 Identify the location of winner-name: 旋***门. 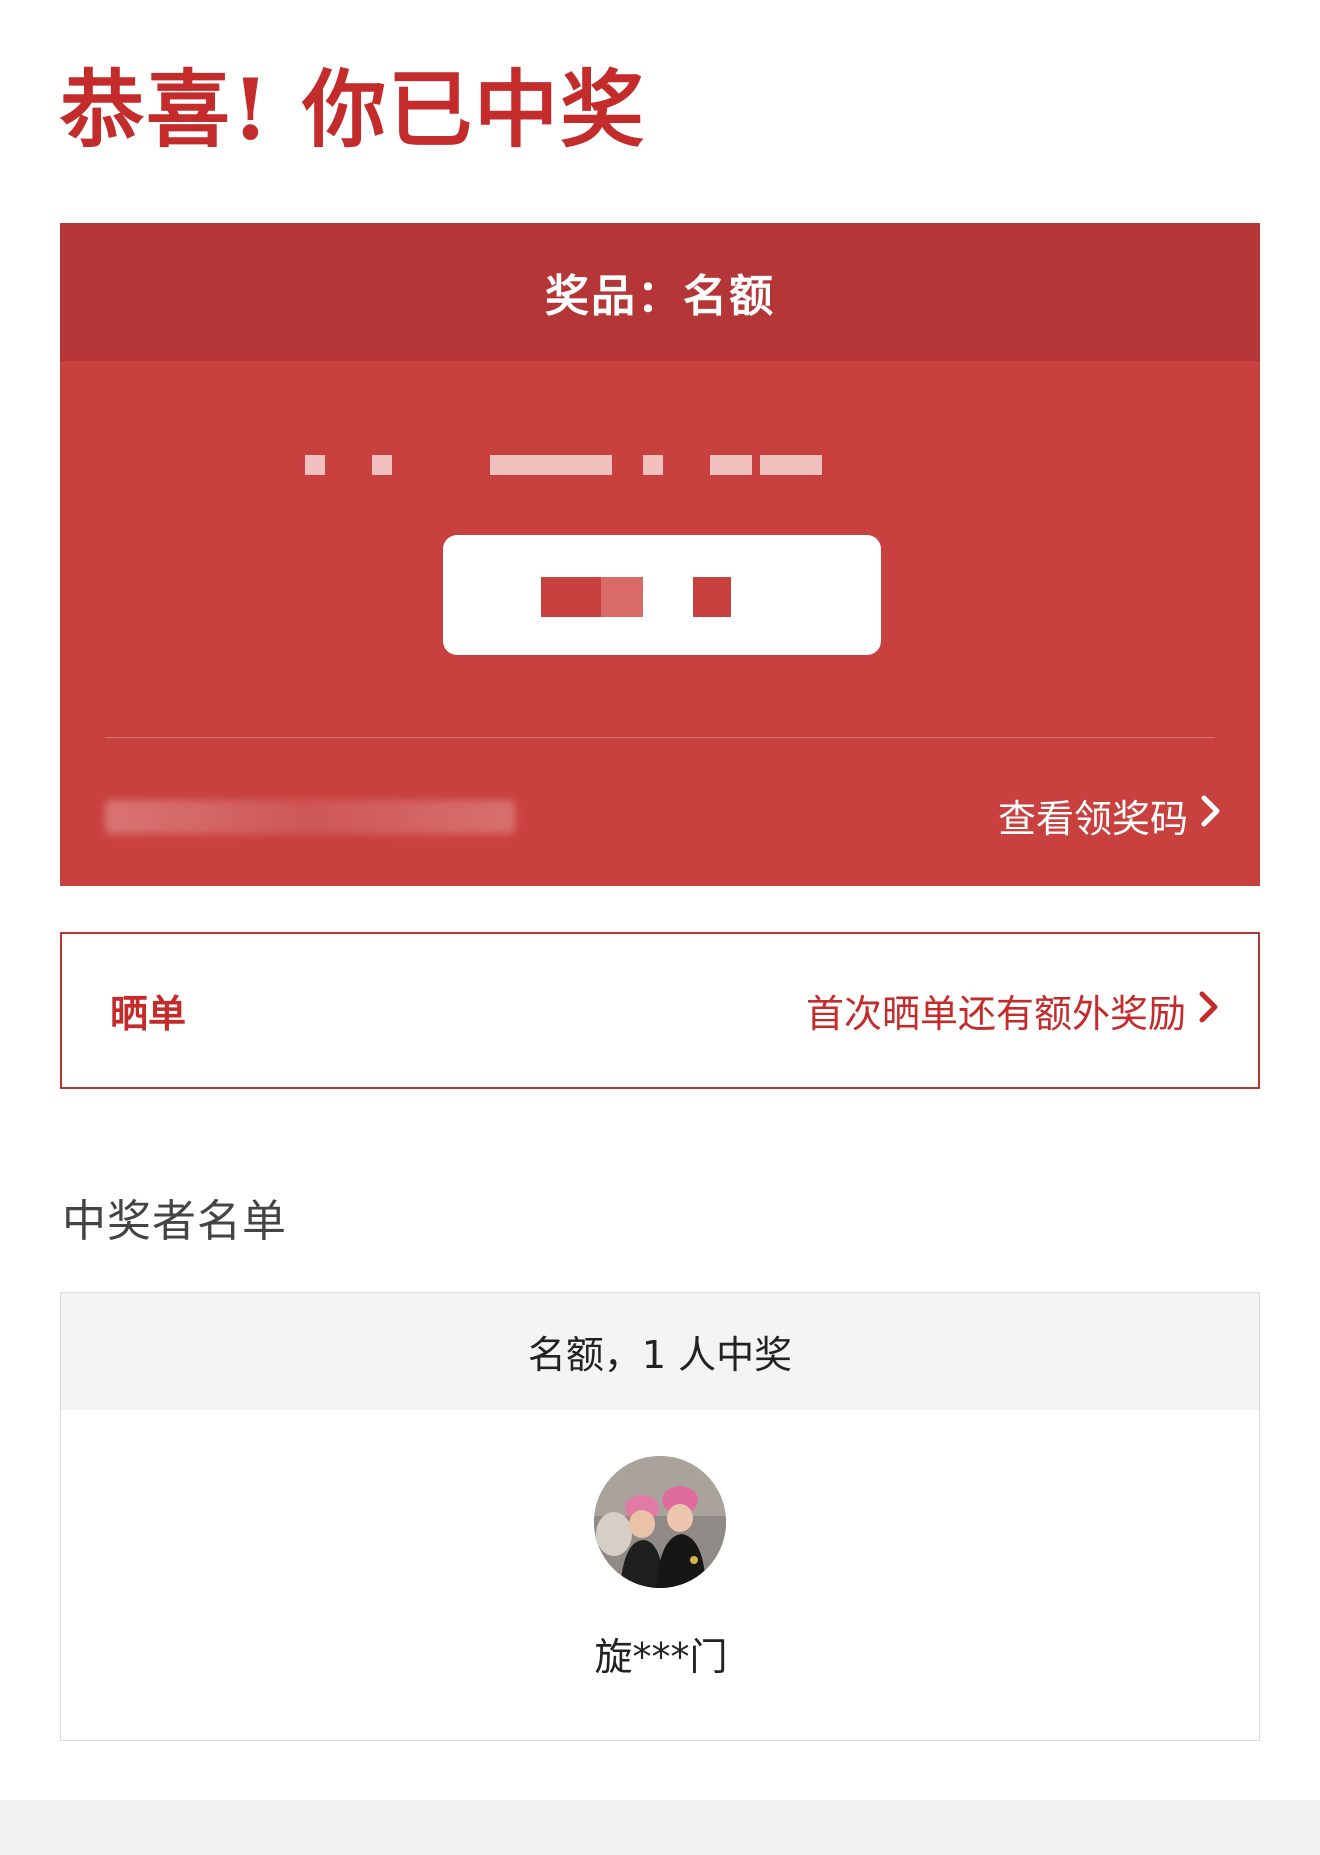
(661, 1657).